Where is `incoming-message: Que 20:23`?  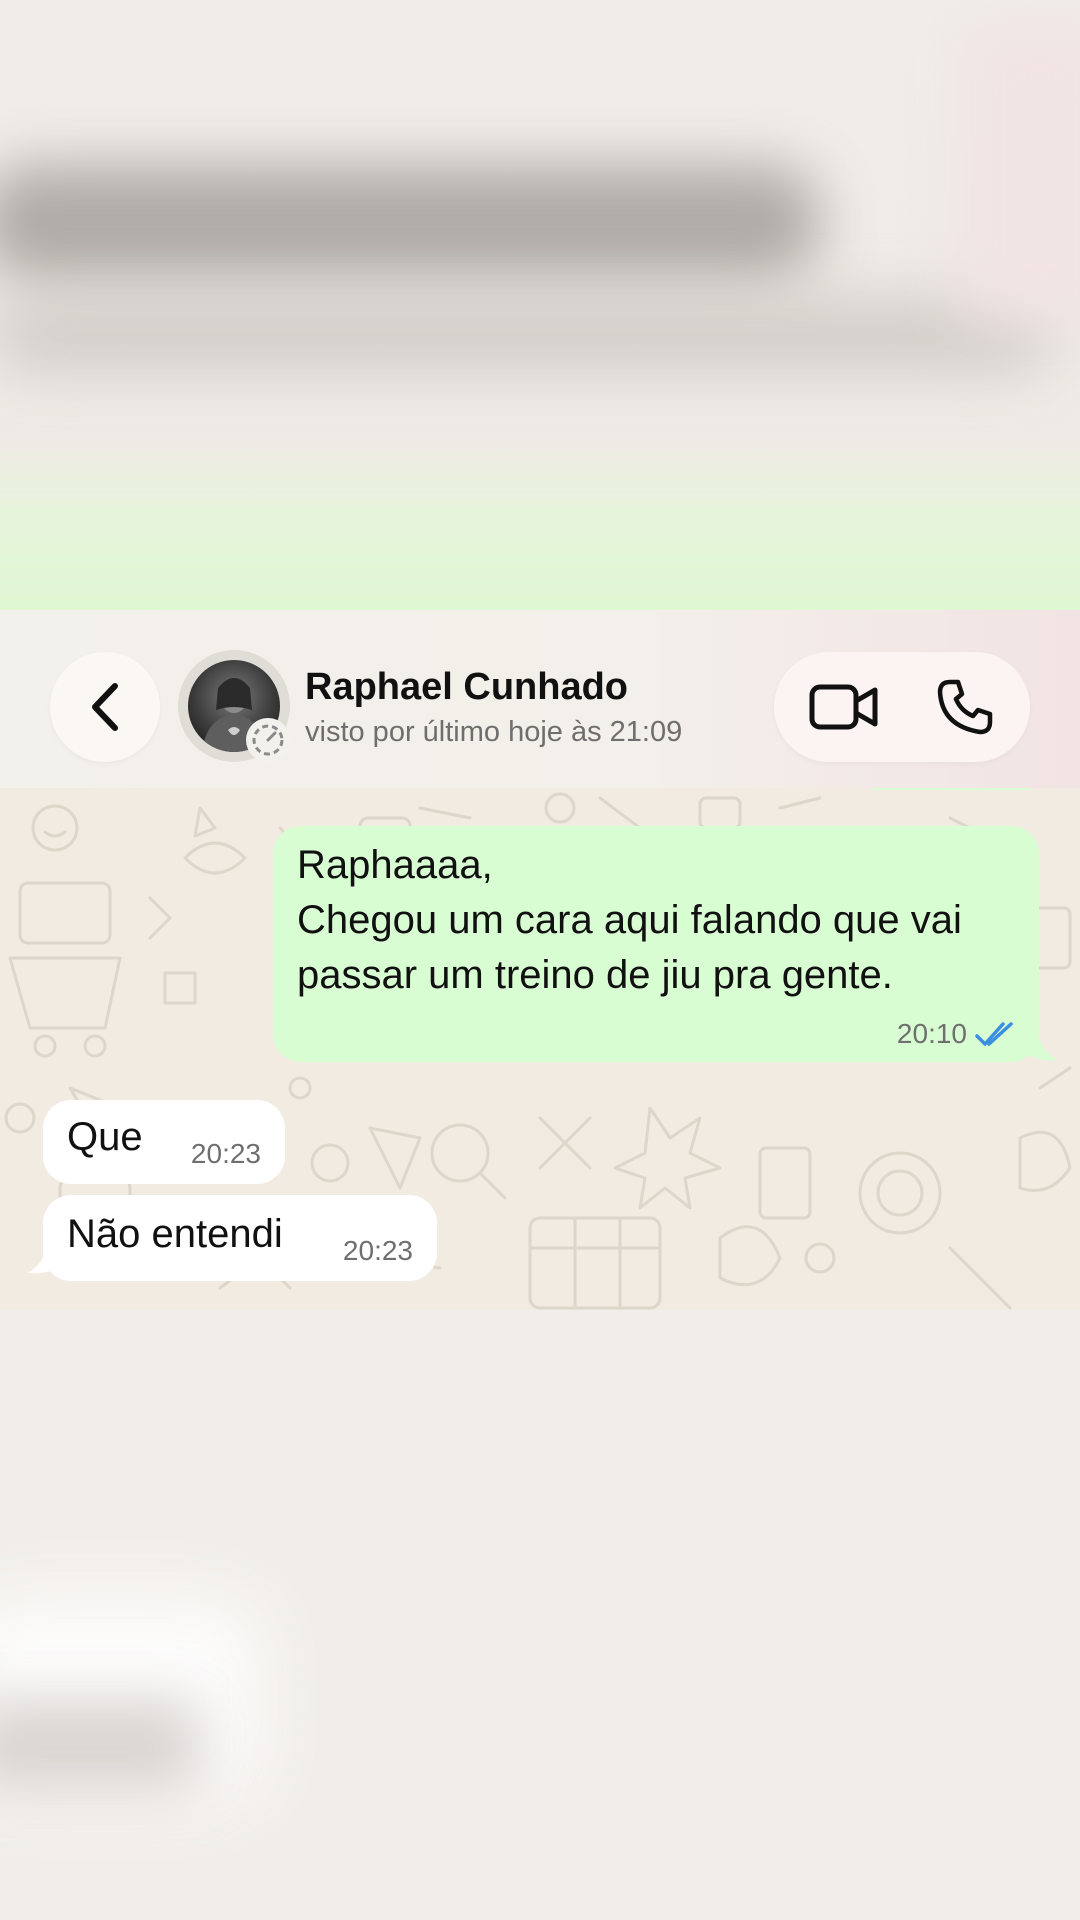
incoming-message: Que 20:23 is located at coordinates (164, 1142).